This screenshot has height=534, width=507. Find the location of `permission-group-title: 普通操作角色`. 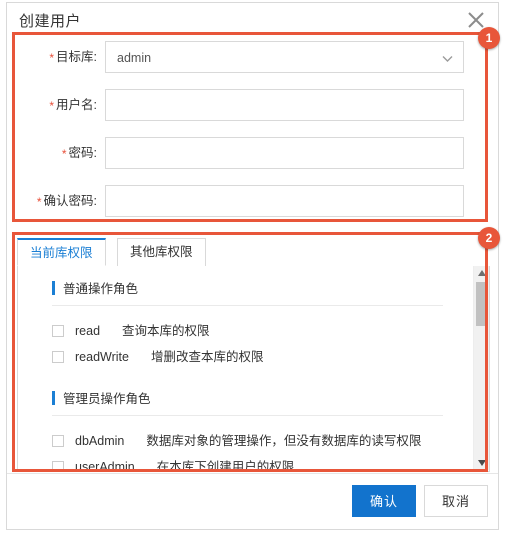

permission-group-title: 普通操作角色 is located at coordinates (101, 289).